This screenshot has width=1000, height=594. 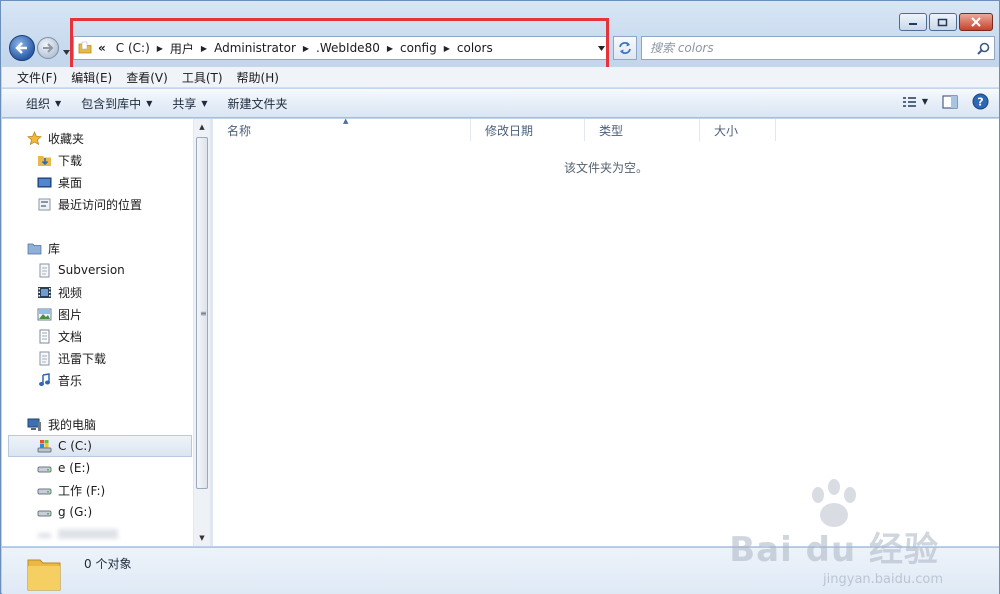 I want to click on column-size: 大小, so click(x=738, y=130).